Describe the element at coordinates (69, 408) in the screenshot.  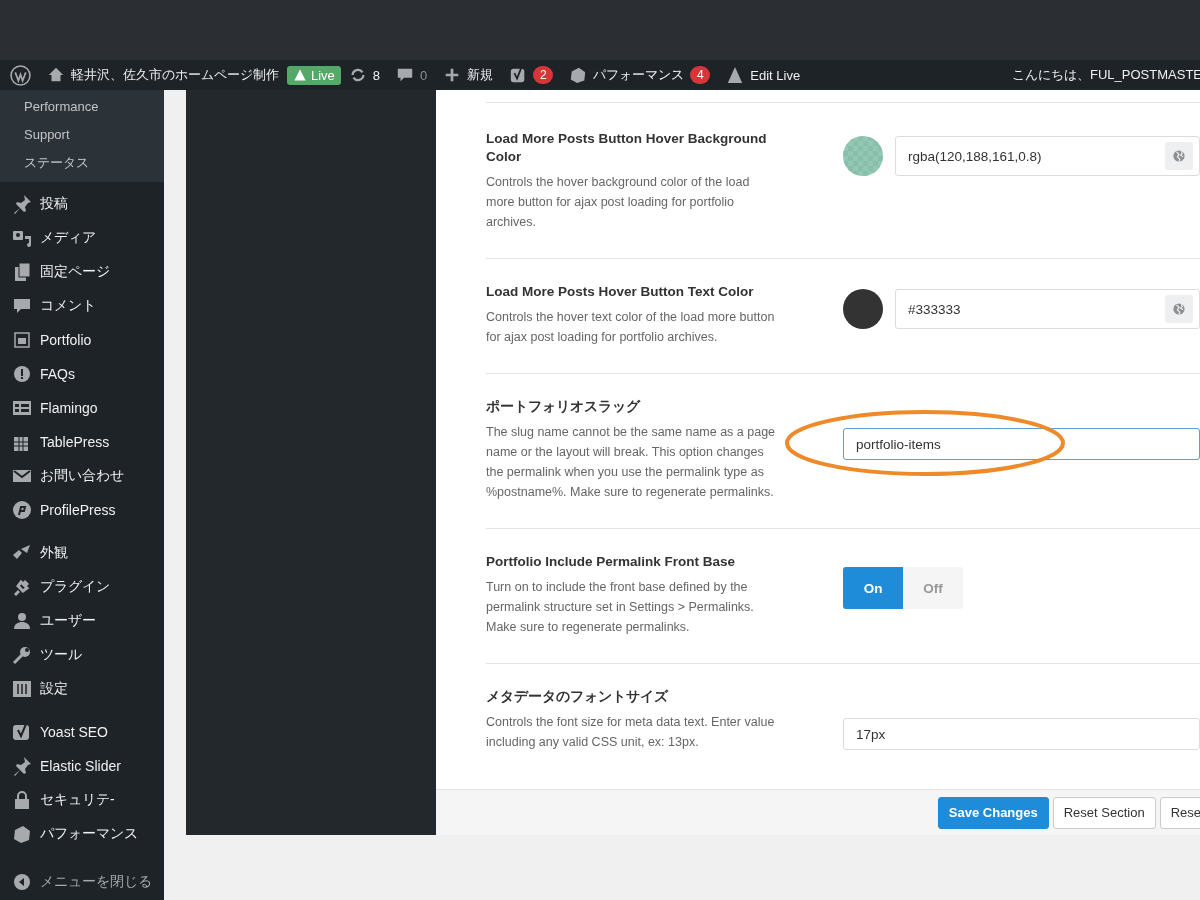
I see `sidebar-label: Flamingo` at that location.